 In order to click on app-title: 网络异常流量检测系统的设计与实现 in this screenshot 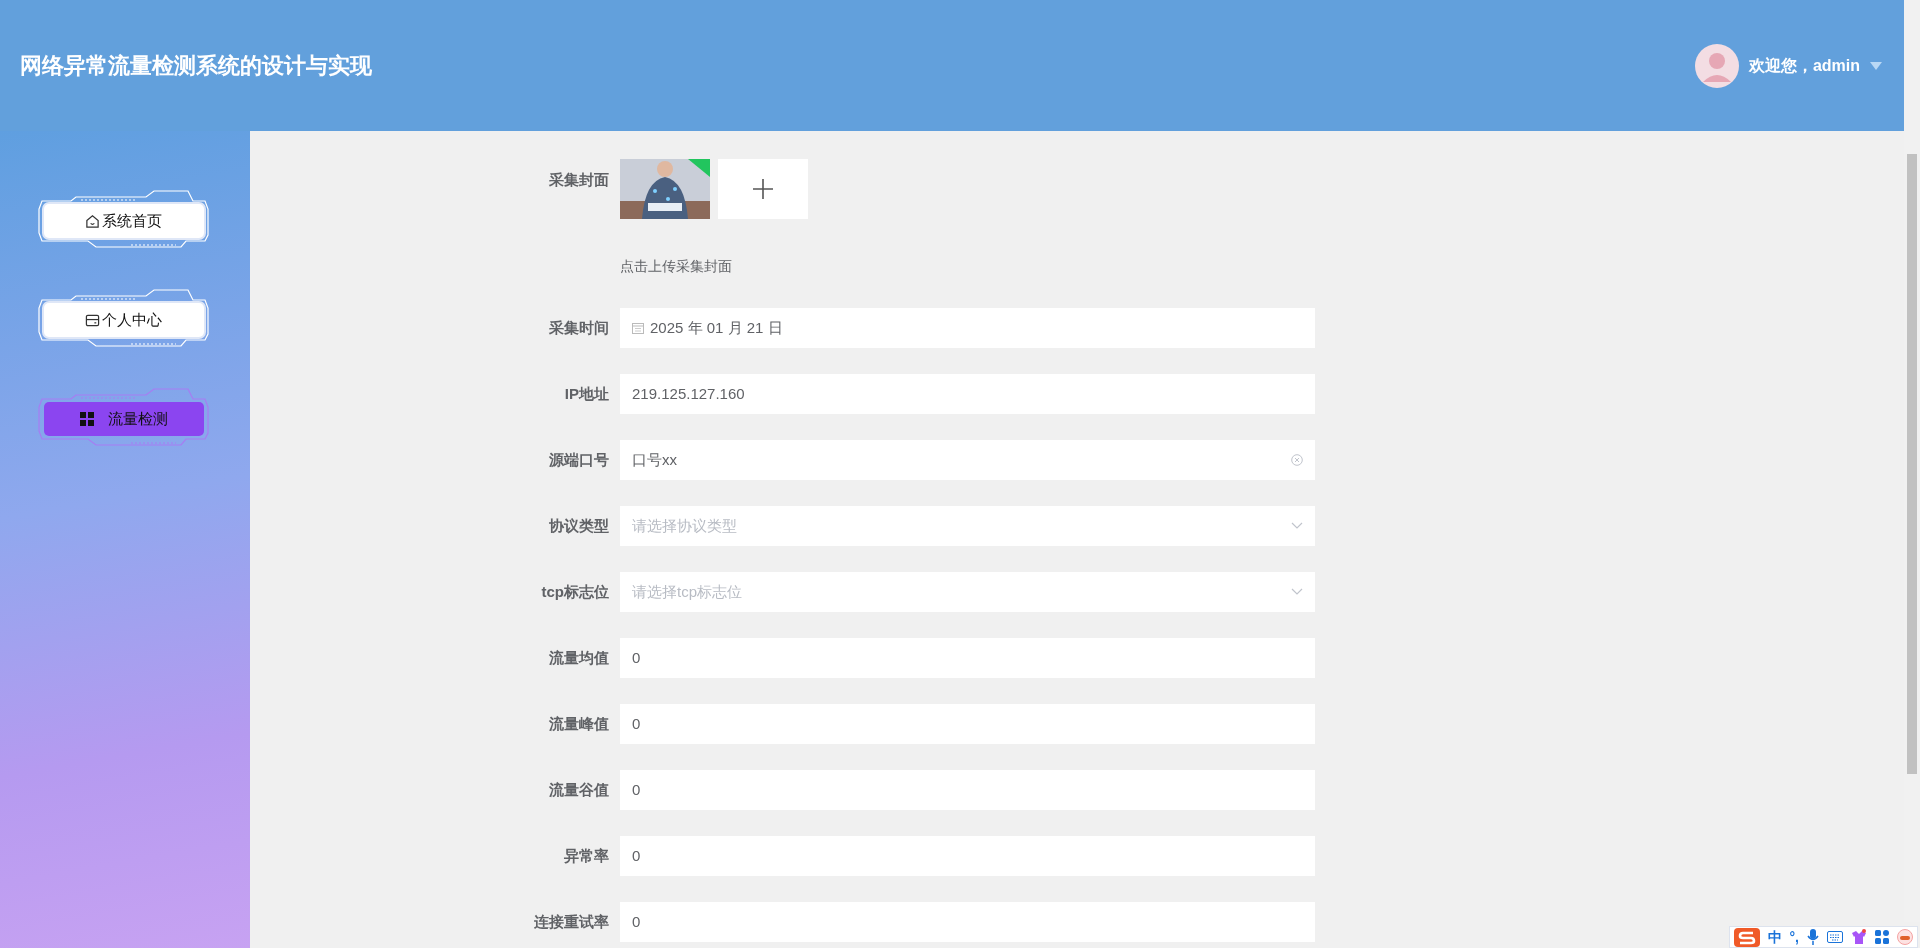, I will do `click(196, 66)`.